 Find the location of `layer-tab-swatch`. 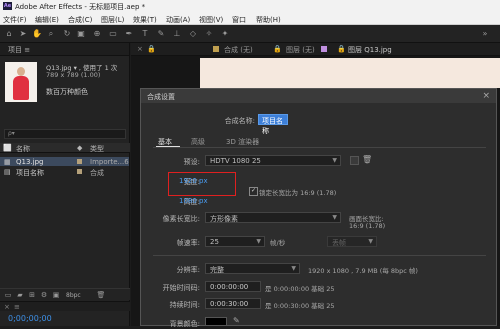

layer-tab-swatch is located at coordinates (324, 49).